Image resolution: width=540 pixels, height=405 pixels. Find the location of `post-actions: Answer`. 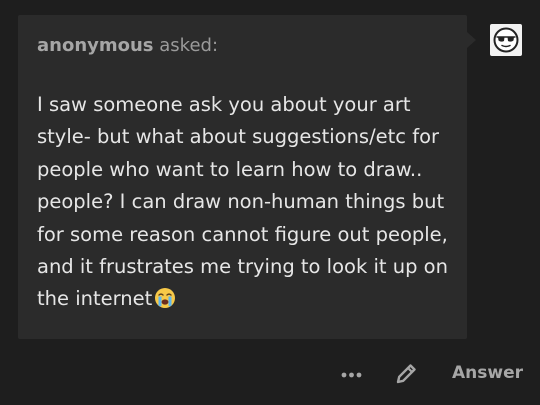

post-actions: Answer is located at coordinates (270, 375).